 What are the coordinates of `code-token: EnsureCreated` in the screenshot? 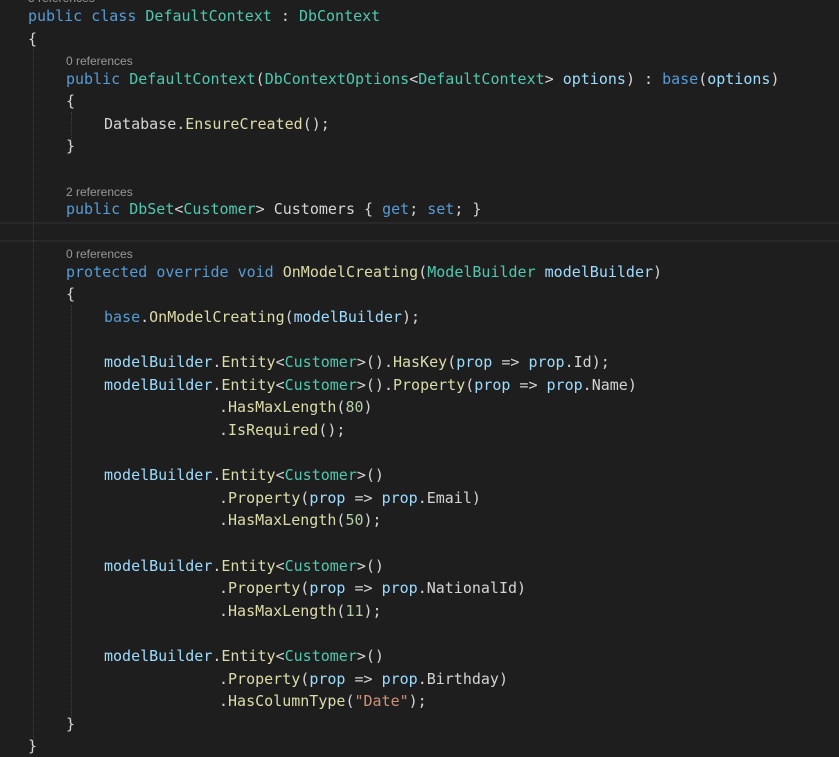 It's located at (244, 124).